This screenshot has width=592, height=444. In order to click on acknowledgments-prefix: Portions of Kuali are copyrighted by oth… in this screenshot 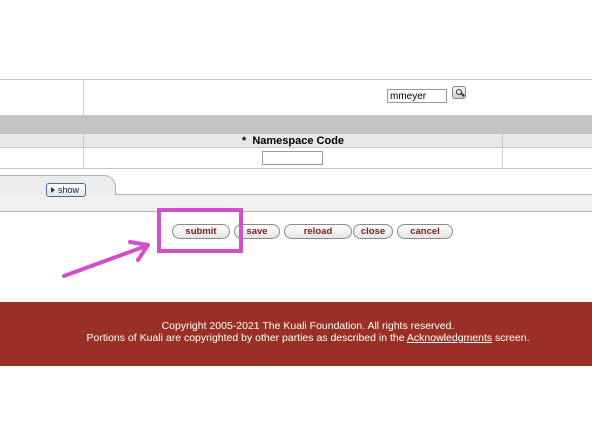, I will do `click(246, 338)`.